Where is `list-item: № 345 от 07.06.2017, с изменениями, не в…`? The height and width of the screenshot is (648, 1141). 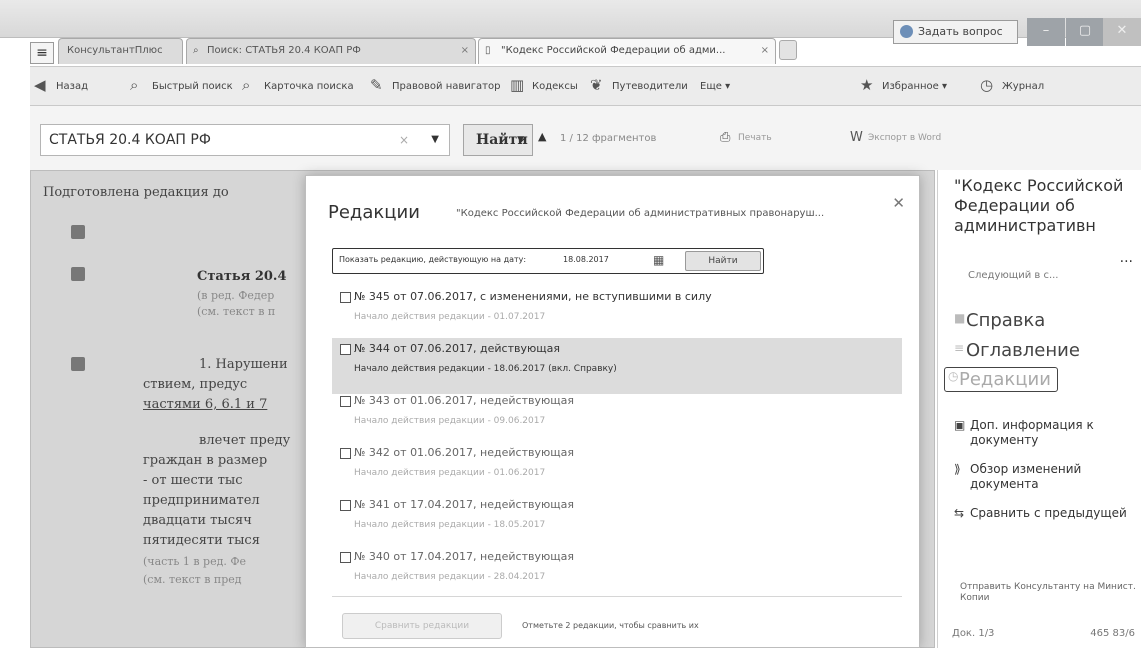 list-item: № 345 от 07.06.2017, с изменениями, не в… is located at coordinates (617, 314).